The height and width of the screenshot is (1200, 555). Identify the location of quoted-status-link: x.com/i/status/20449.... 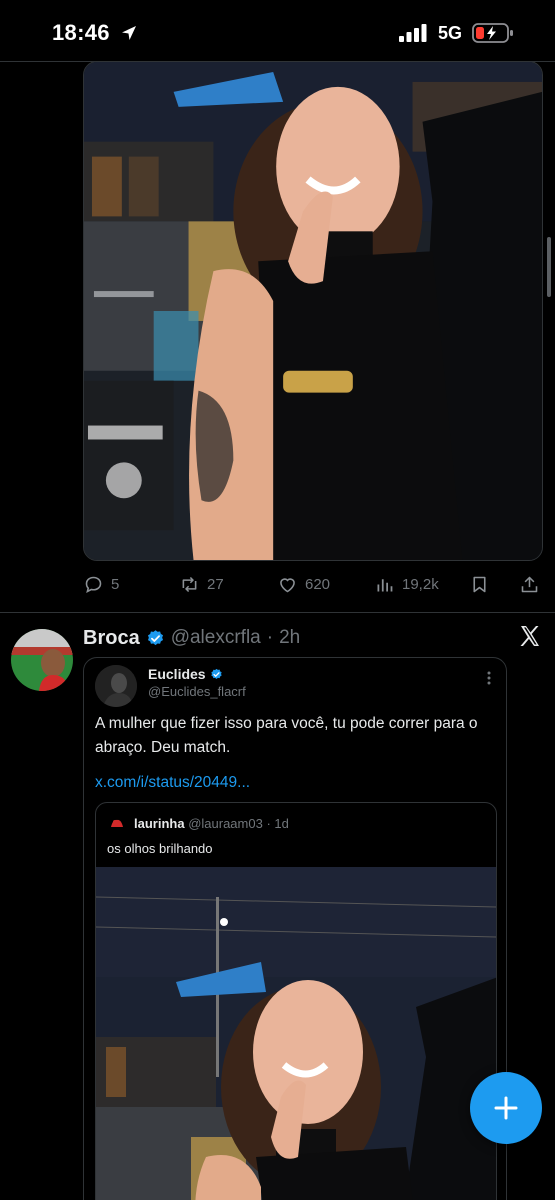
(172, 783).